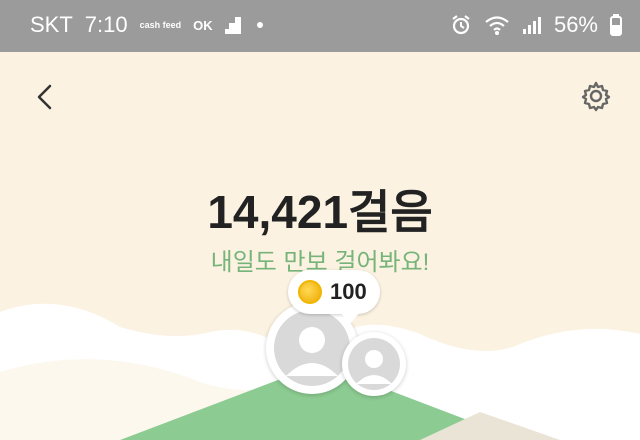 Image resolution: width=640 pixels, height=440 pixels. Describe the element at coordinates (461, 25) in the screenshot. I see `alarm-icon` at that location.